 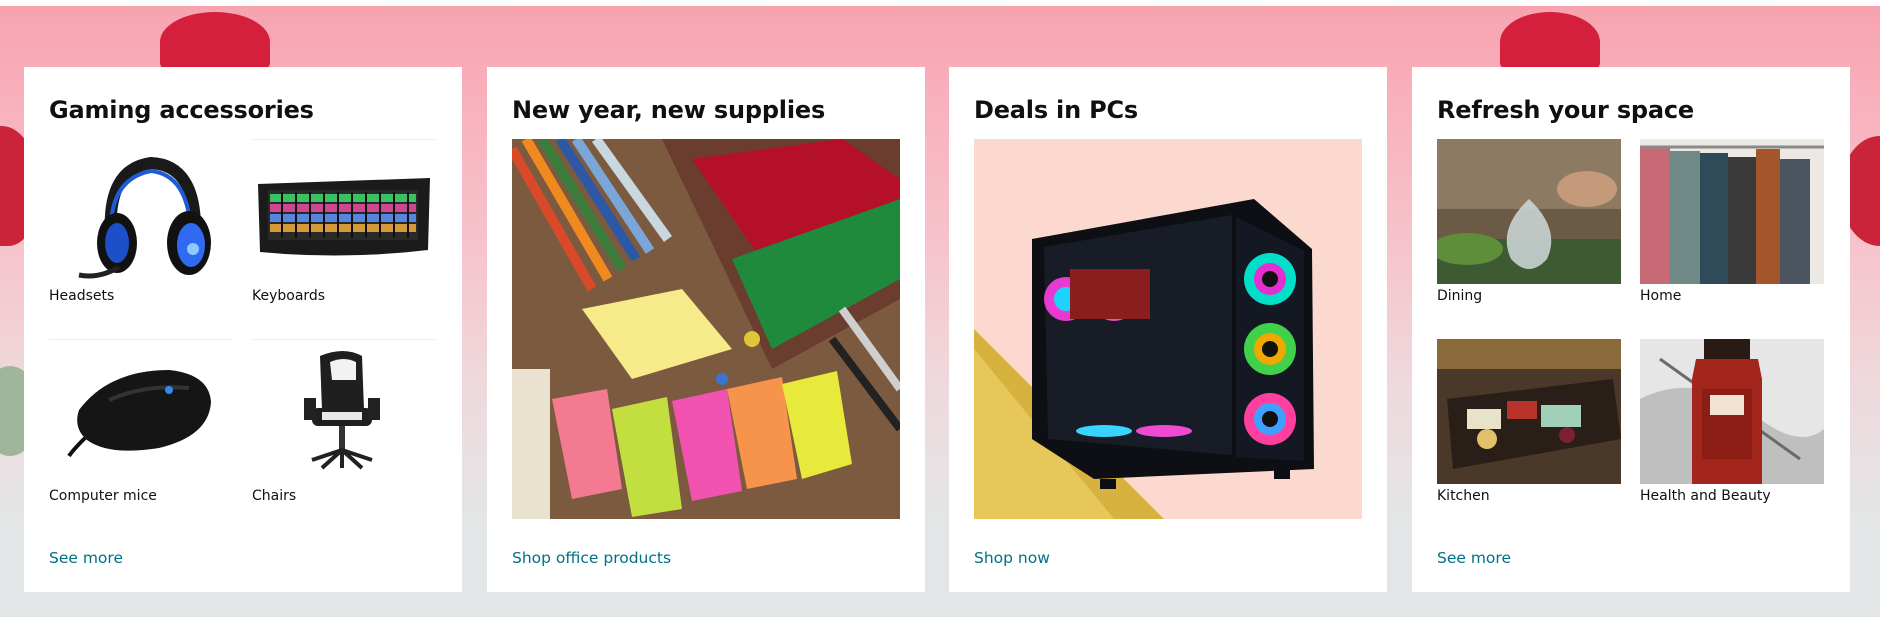 I want to click on gaming-pc-image, so click(x=1168, y=329).